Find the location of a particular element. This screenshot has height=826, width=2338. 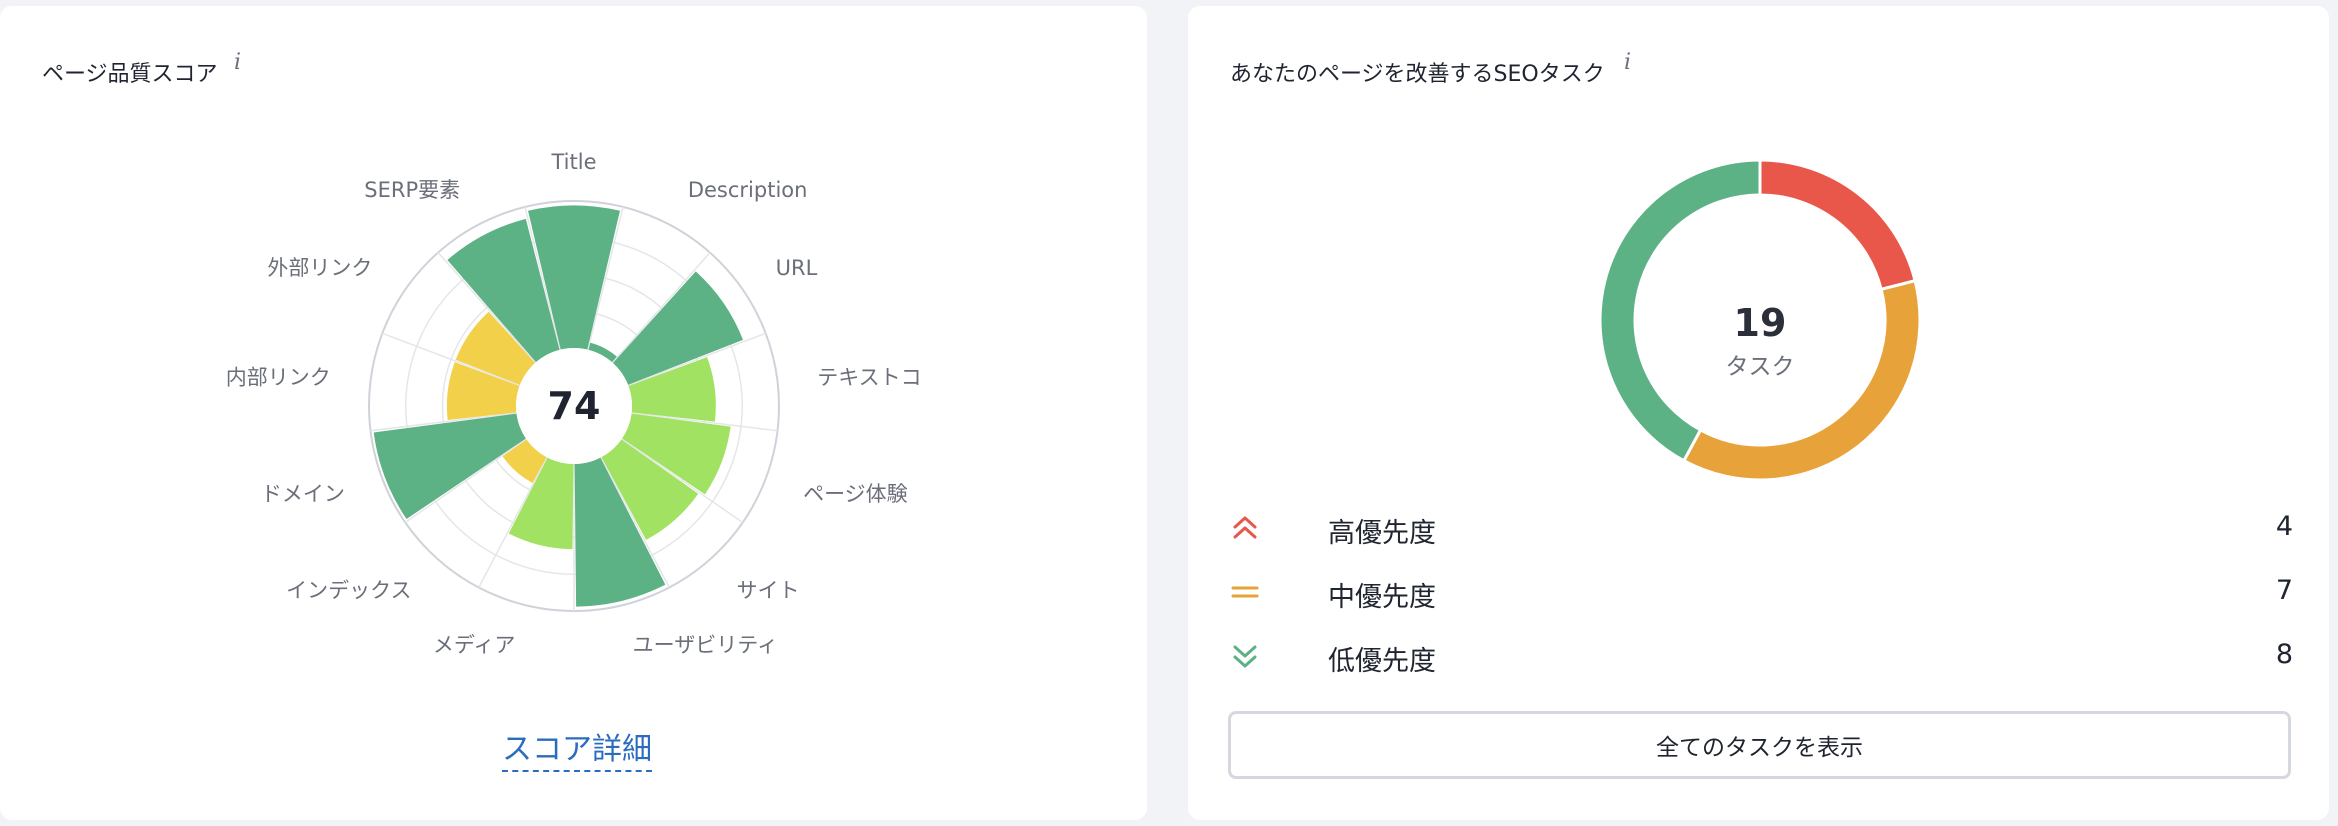

equals-icon is located at coordinates (1245, 592).